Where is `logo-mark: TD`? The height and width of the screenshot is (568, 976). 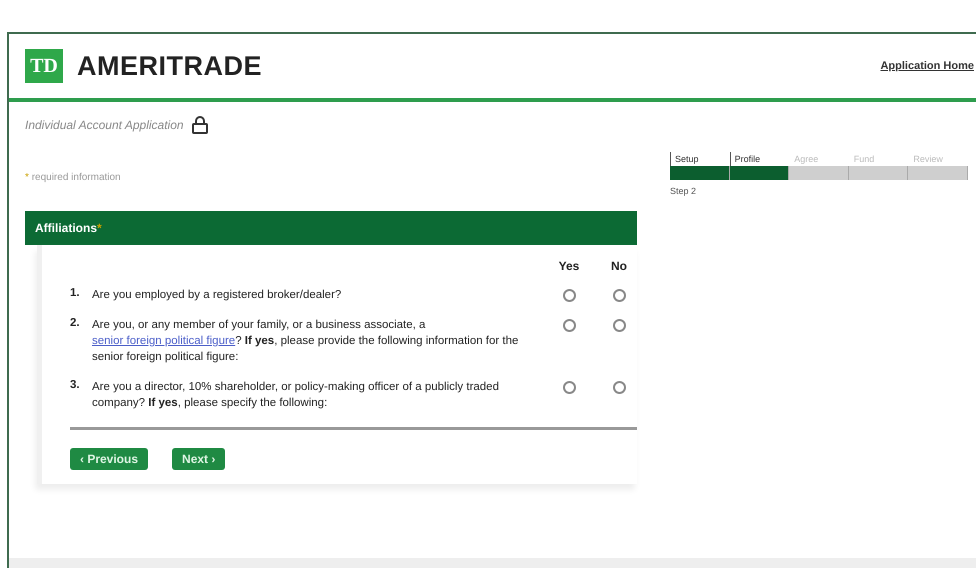 logo-mark: TD is located at coordinates (44, 66).